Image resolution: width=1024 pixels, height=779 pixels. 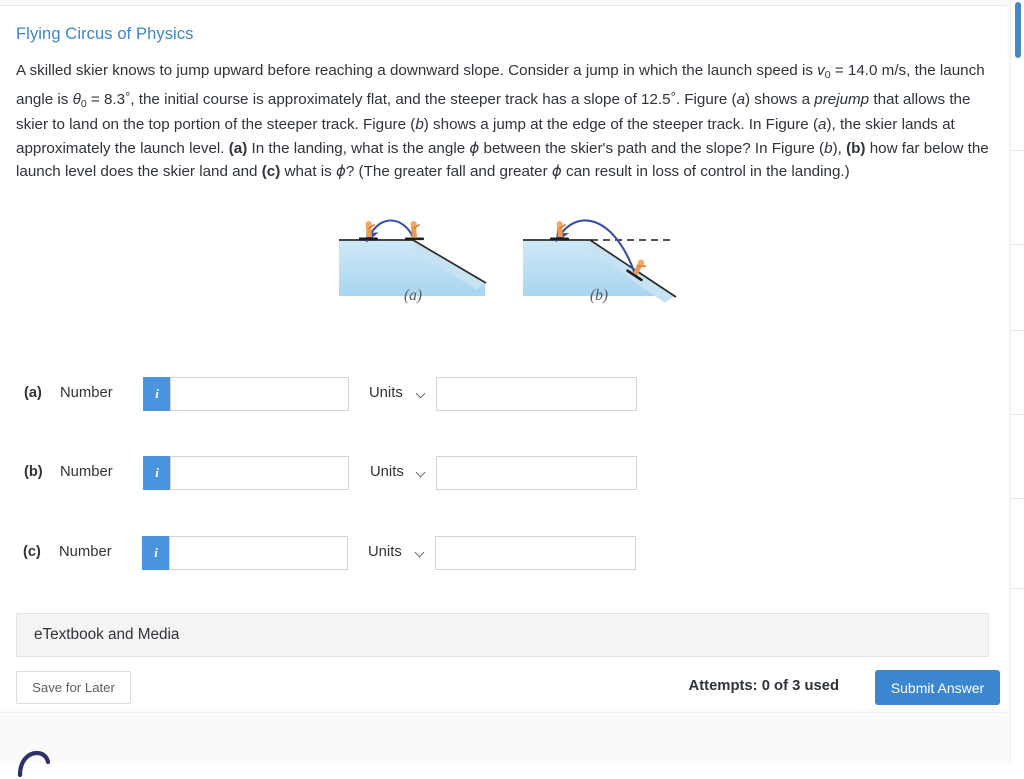 I want to click on answer-row-b: (b) Number i Units, so click(x=330, y=473).